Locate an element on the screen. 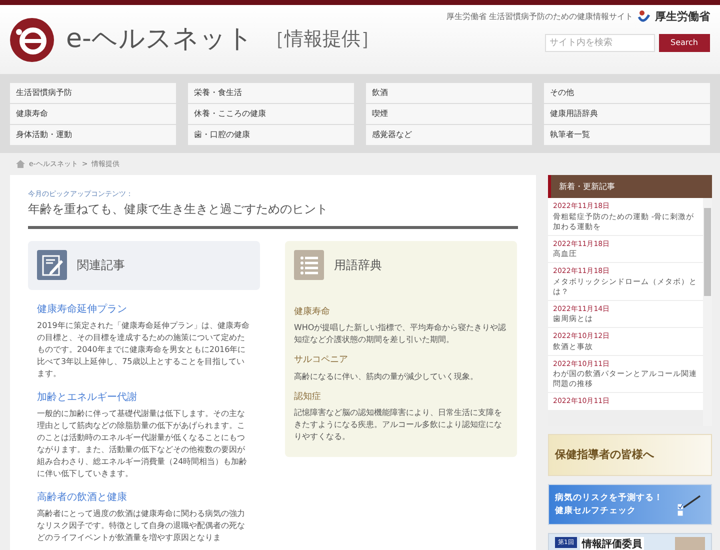  nav-link: 歯・口腔の健康 is located at coordinates (271, 135).